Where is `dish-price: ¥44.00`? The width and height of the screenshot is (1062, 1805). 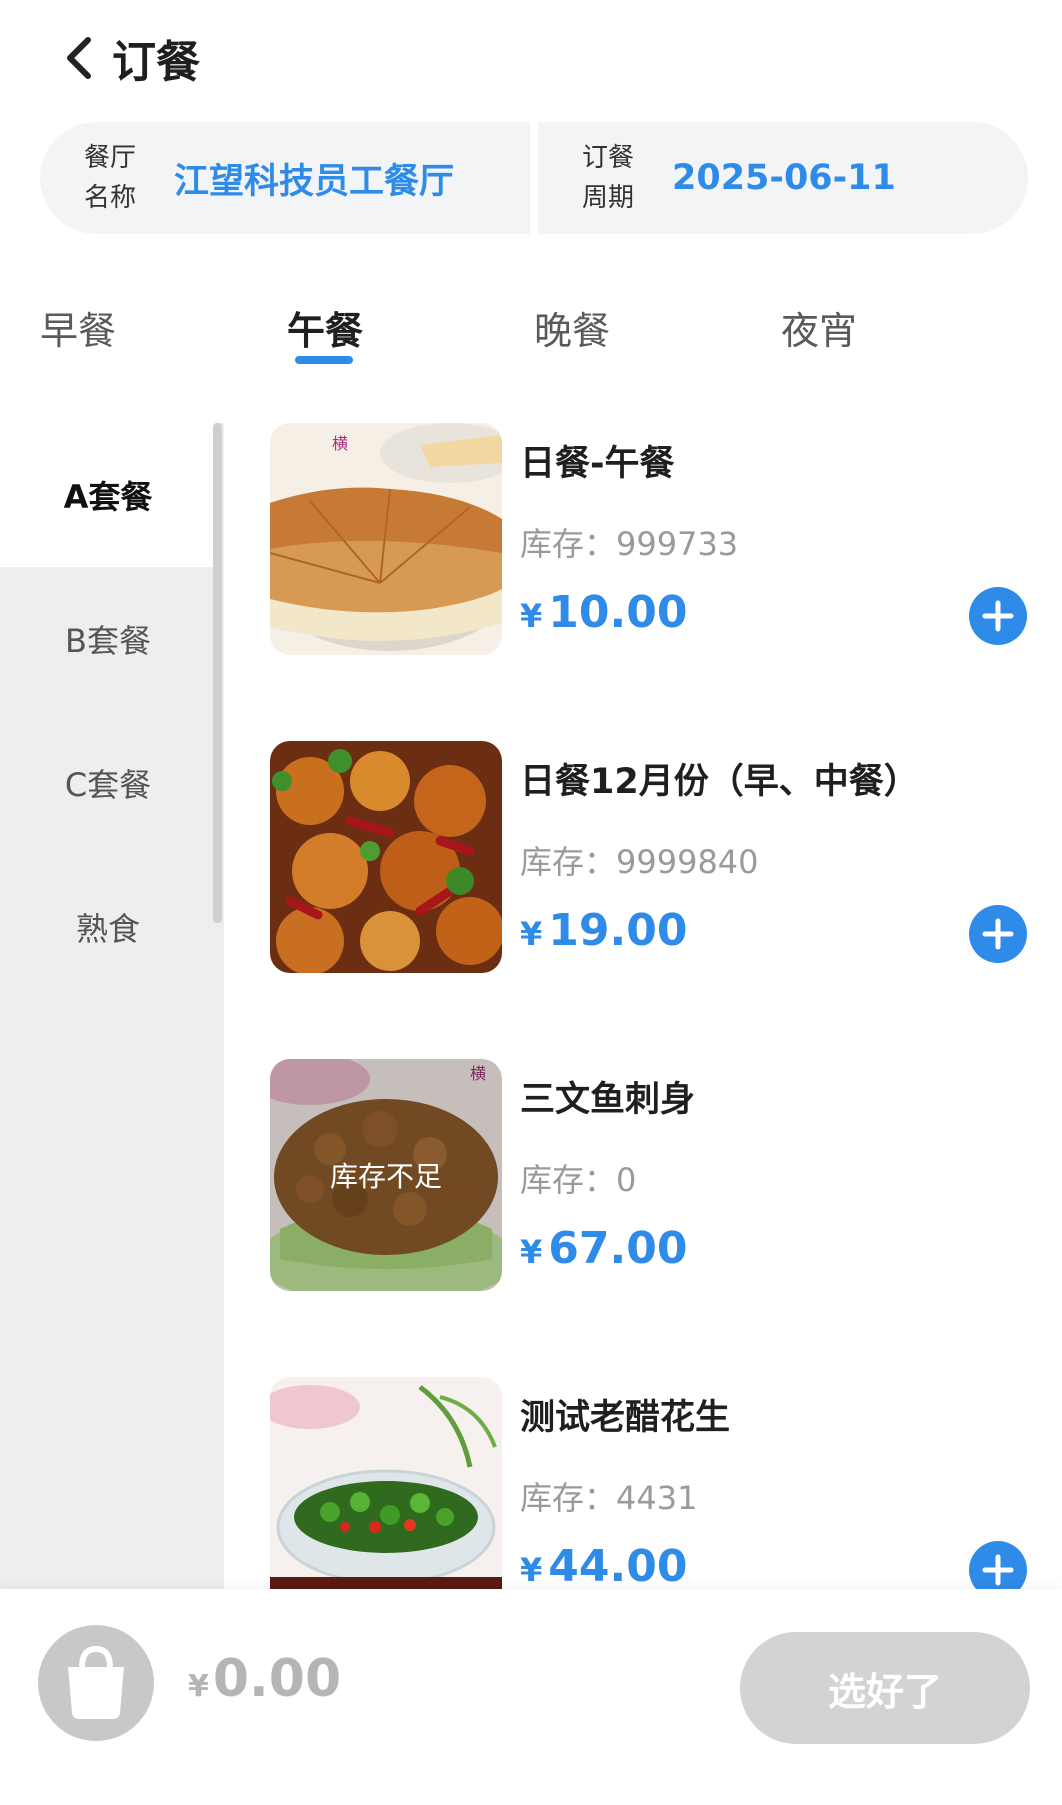 dish-price: ¥44.00 is located at coordinates (603, 1565).